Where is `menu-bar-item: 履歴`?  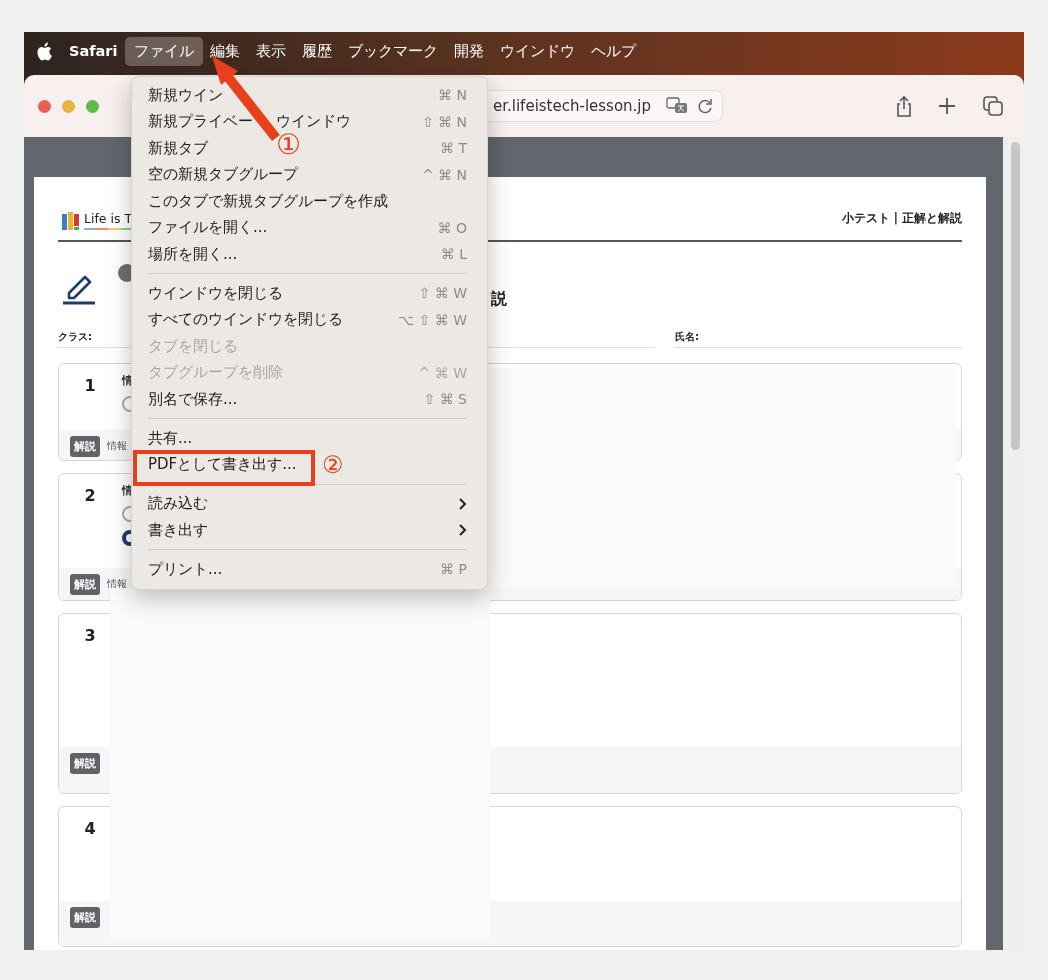
menu-bar-item: 履歴 is located at coordinates (317, 51).